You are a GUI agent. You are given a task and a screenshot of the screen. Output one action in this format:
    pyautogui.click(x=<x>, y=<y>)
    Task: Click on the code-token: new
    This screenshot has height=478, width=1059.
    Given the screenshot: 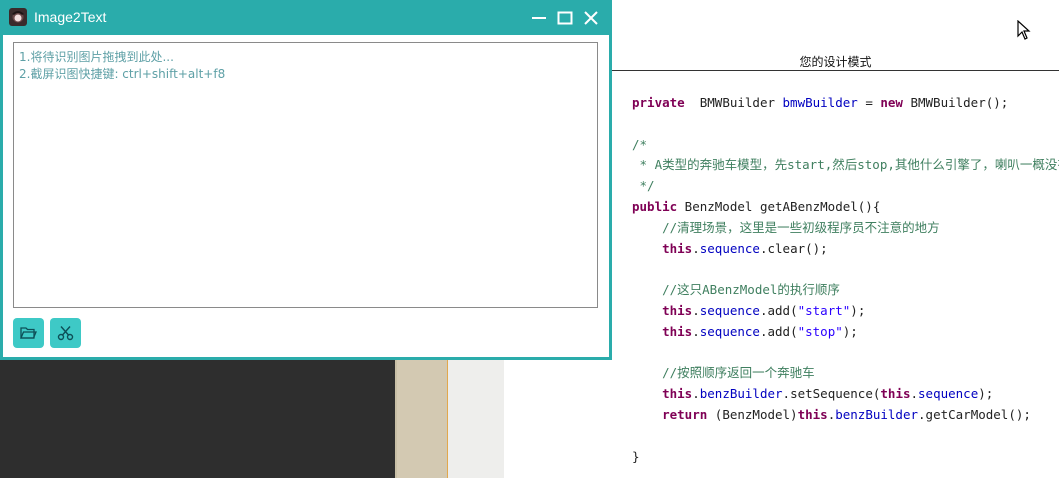 What is the action you would take?
    pyautogui.click(x=891, y=102)
    